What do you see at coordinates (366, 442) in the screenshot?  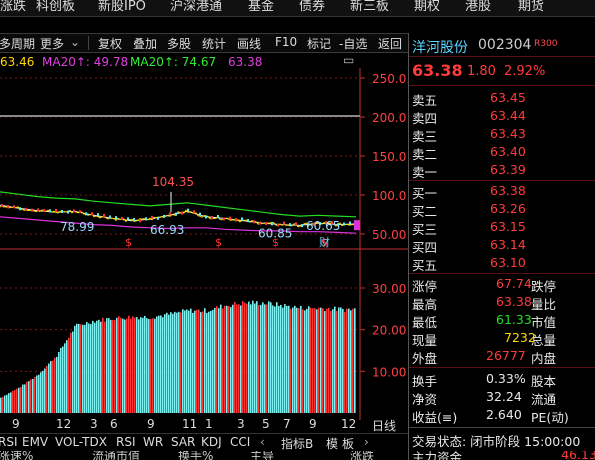 I see `chevron-right-icon: ›` at bounding box center [366, 442].